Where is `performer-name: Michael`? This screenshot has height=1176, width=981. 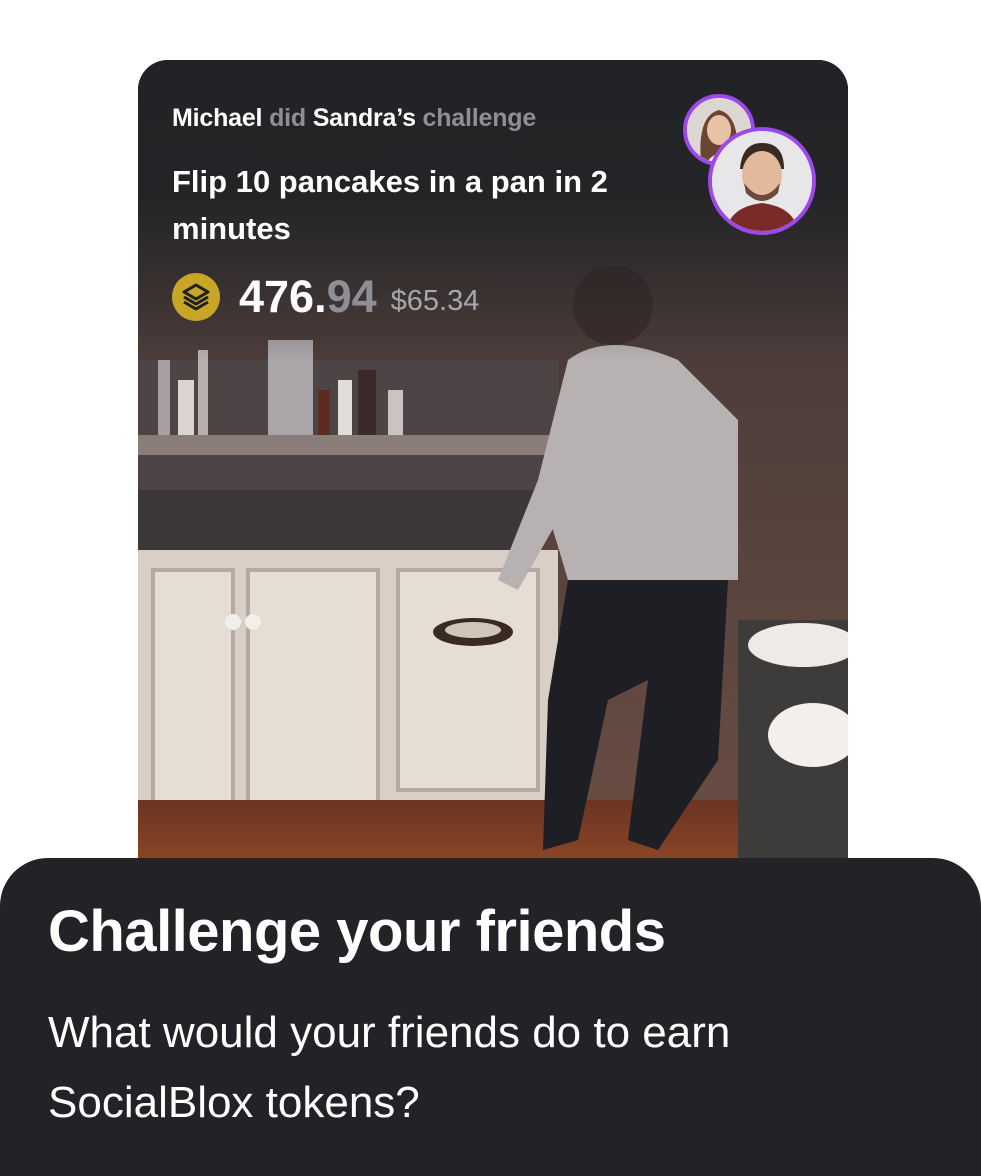
performer-name: Michael is located at coordinates (217, 118).